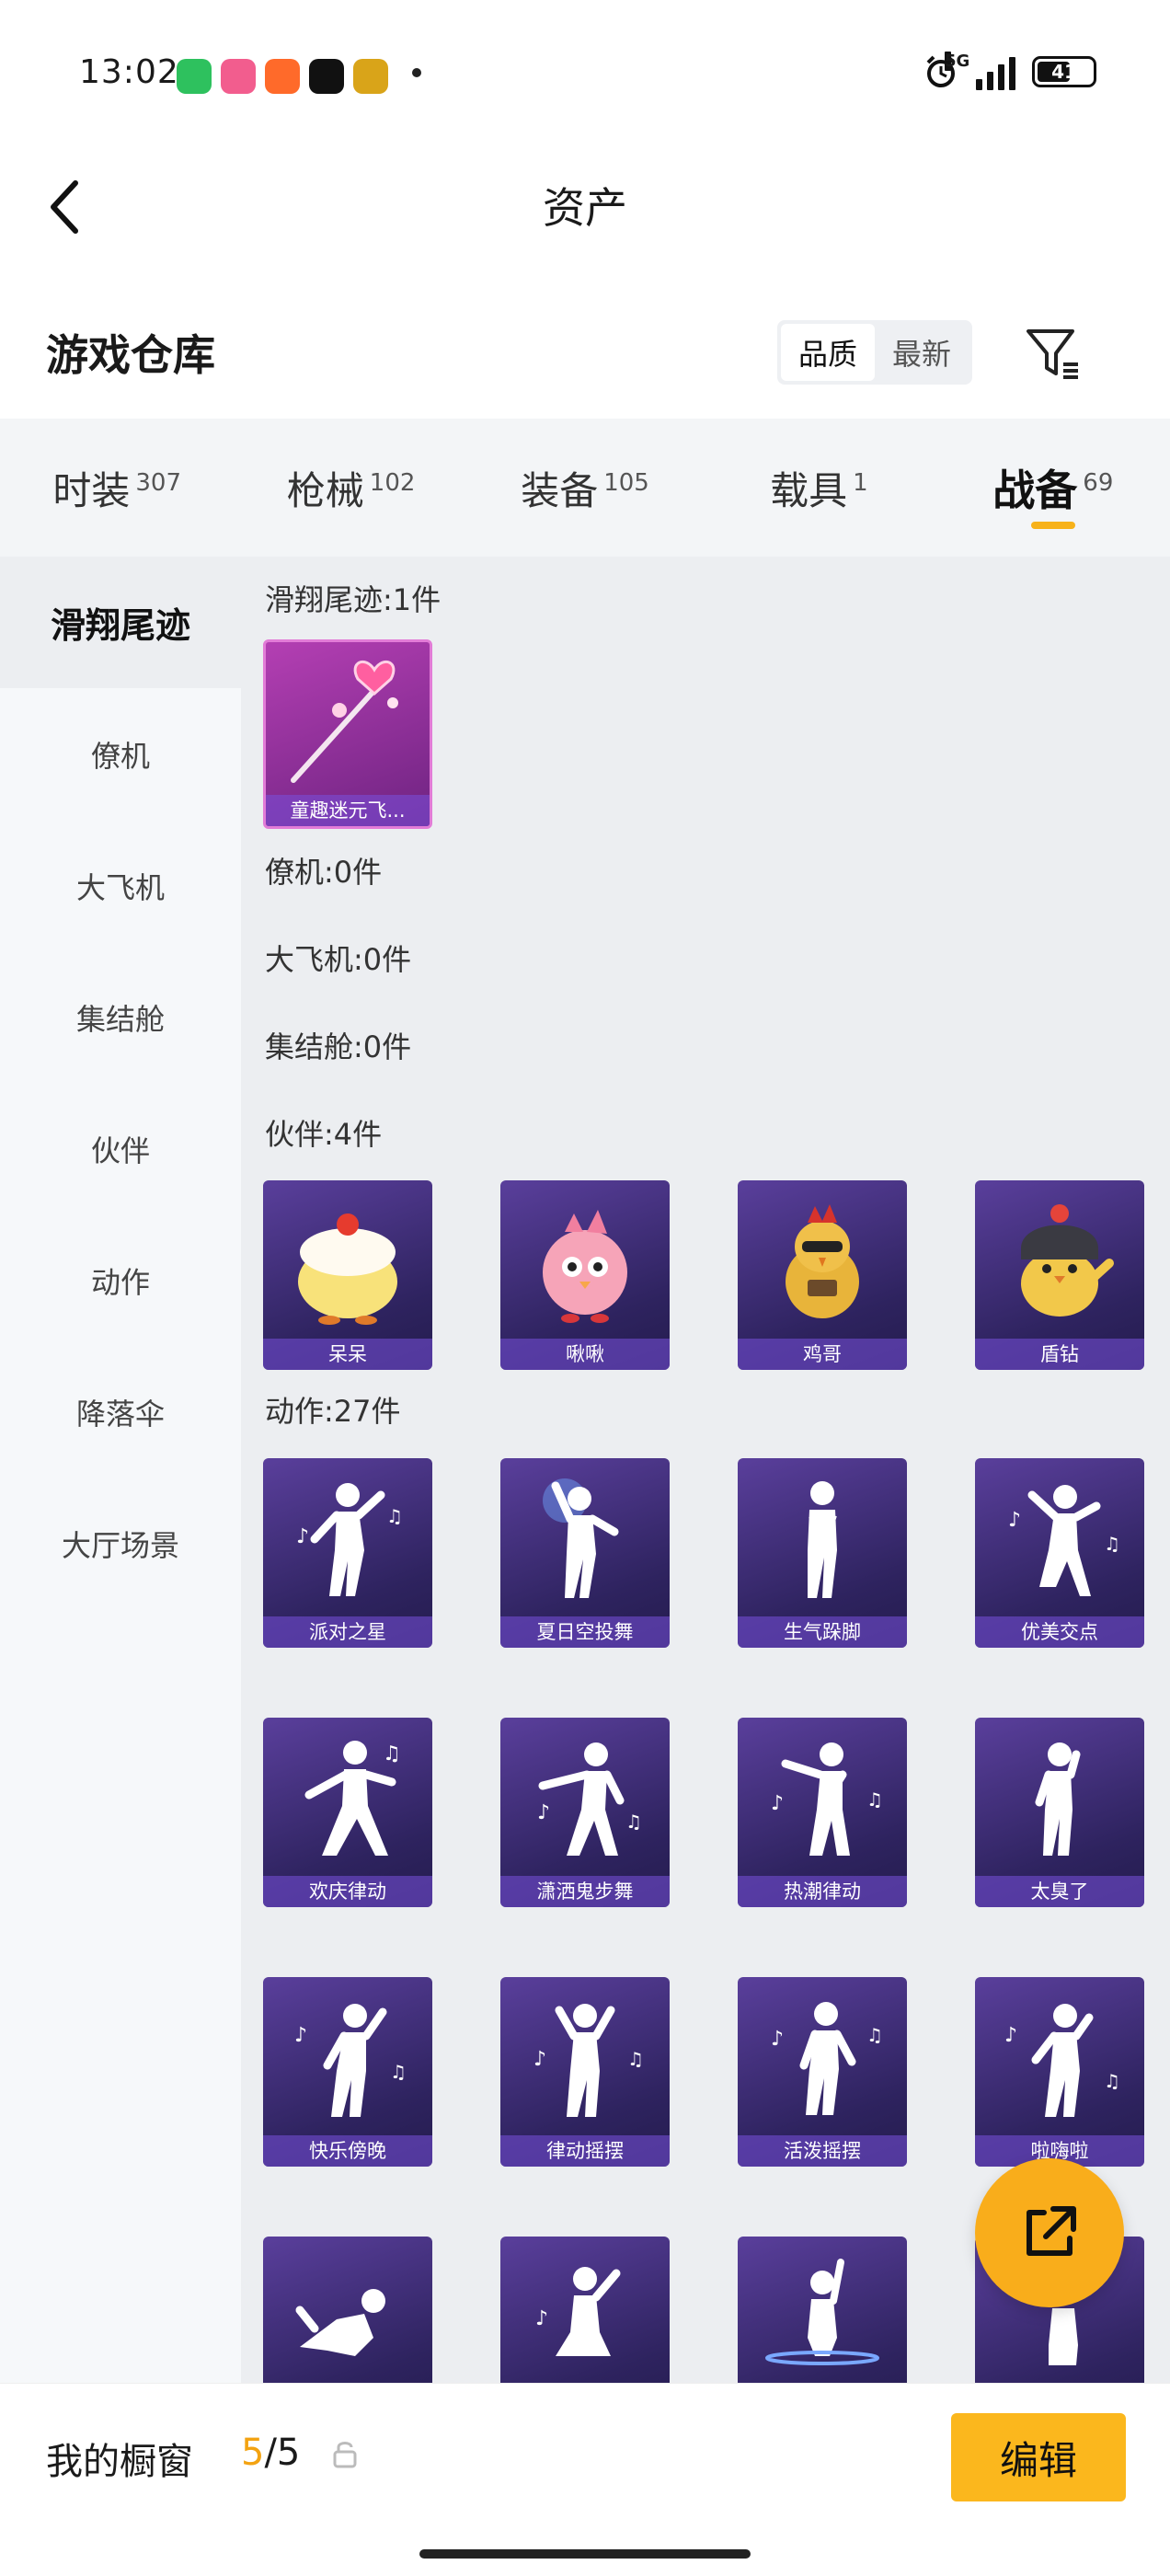 The height and width of the screenshot is (2576, 1170). I want to click on sidebar-item-wingman: 僚机, so click(120, 754).